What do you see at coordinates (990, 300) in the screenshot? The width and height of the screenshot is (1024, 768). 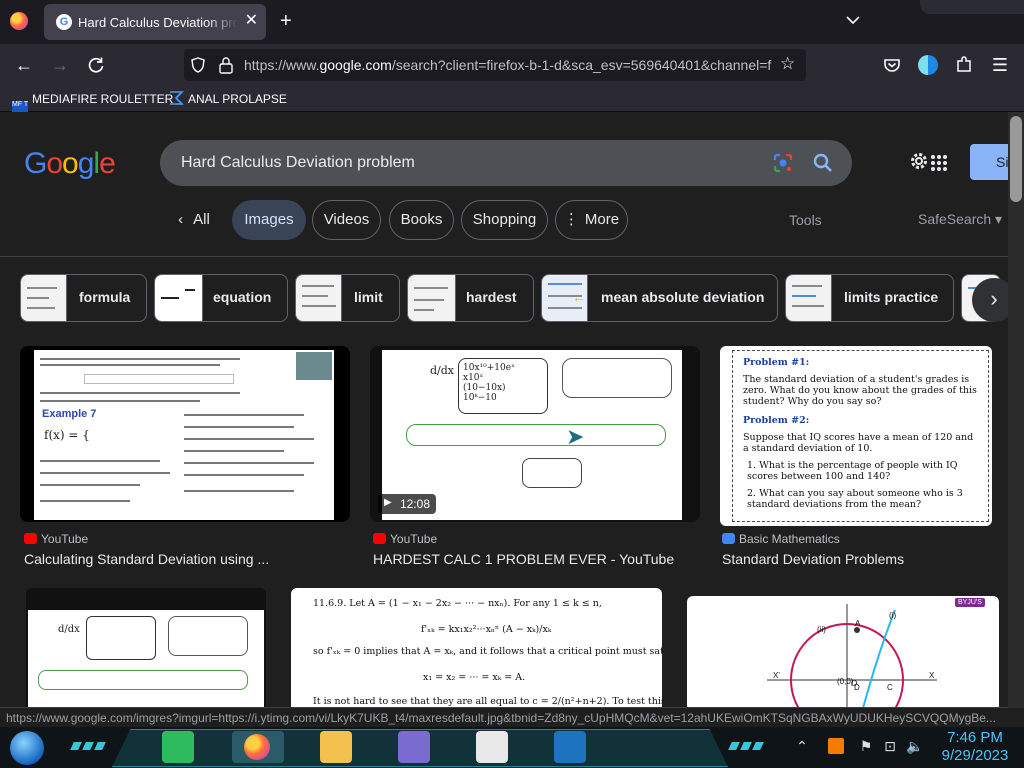 I see `chevron-right-icon: ›` at bounding box center [990, 300].